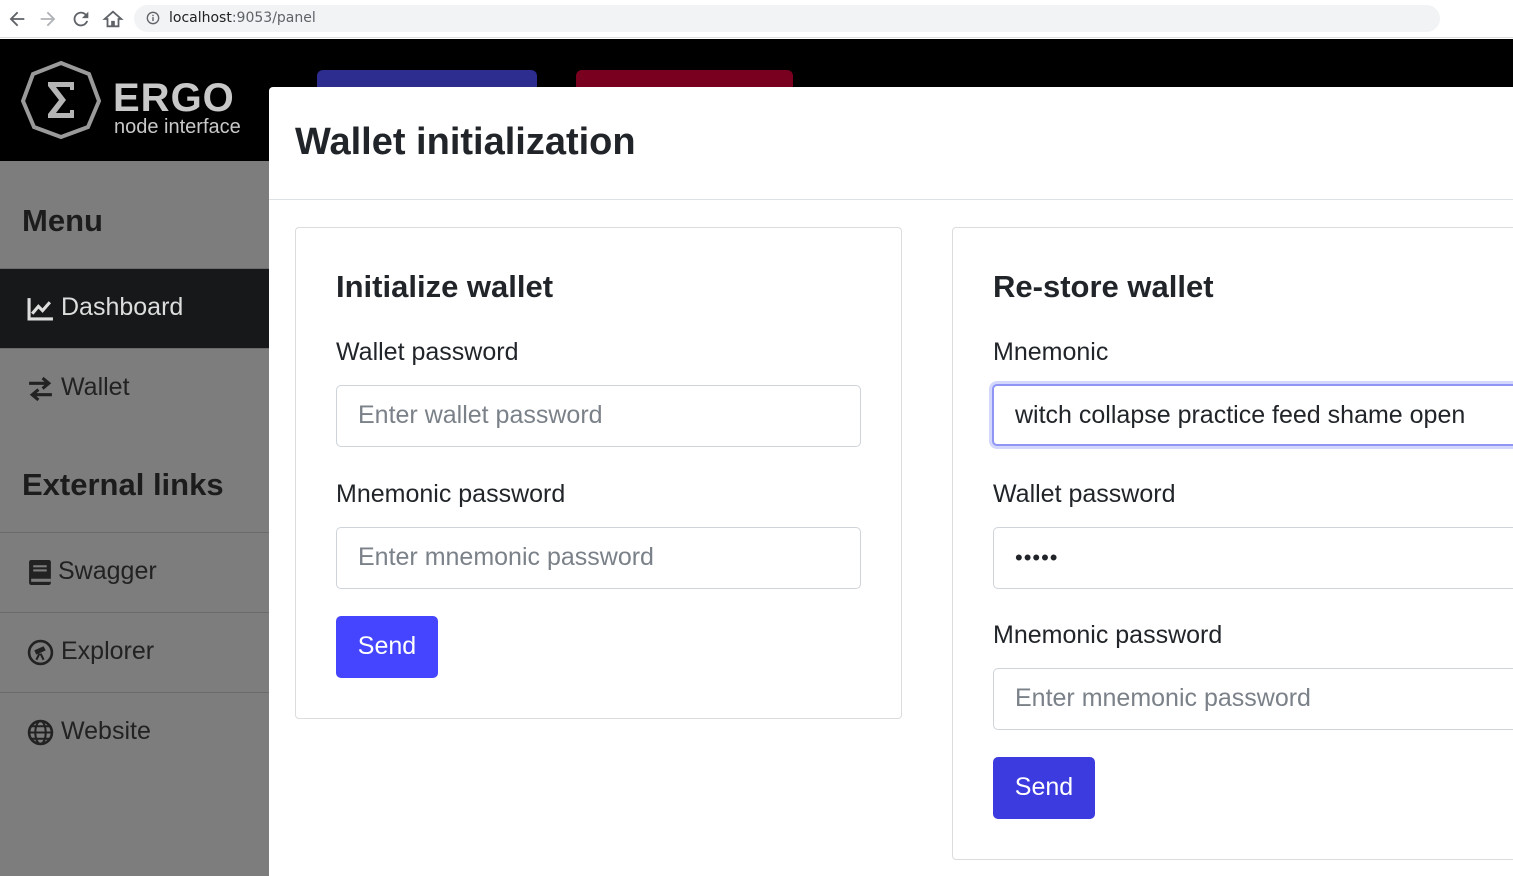 The width and height of the screenshot is (1513, 876). Describe the element at coordinates (451, 494) in the screenshot. I see `mnemonic-password-label: Mnemonic password` at that location.